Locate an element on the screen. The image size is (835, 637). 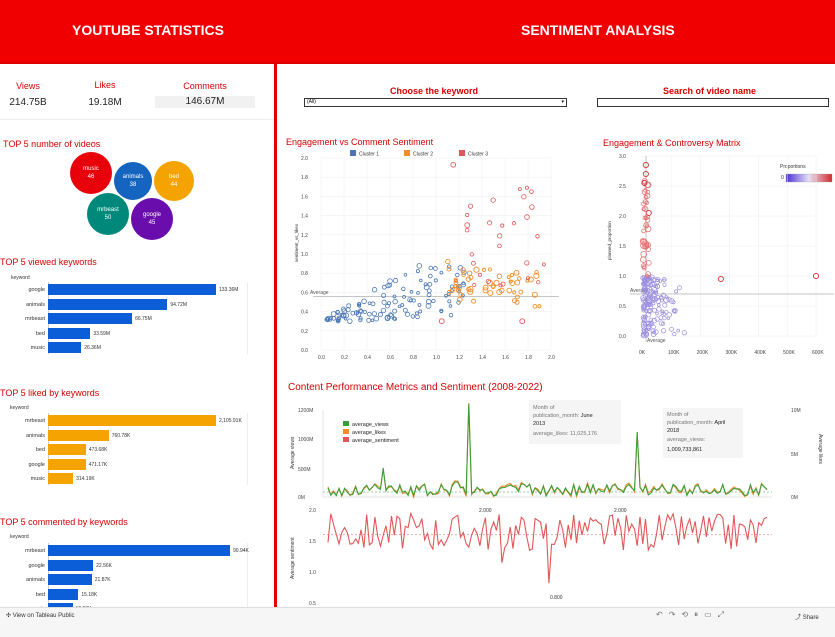
x-tick: 0.2 is located at coordinates (344, 358).